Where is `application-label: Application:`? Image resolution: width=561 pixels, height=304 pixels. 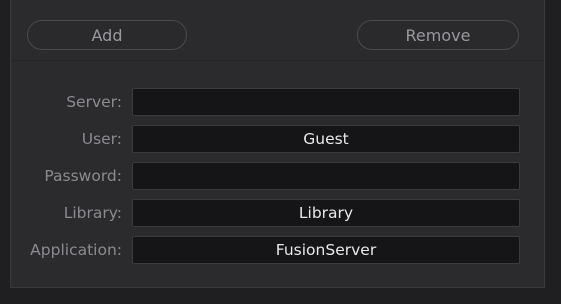 application-label: Application: is located at coordinates (76, 250).